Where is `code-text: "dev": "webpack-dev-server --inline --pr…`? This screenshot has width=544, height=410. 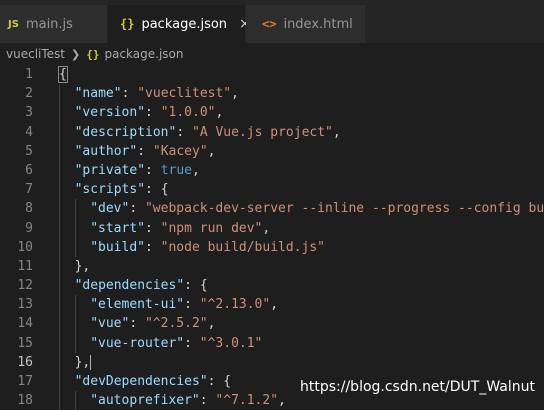
code-text: "dev": "webpack-dev-server --inline --pr… is located at coordinates (317, 208).